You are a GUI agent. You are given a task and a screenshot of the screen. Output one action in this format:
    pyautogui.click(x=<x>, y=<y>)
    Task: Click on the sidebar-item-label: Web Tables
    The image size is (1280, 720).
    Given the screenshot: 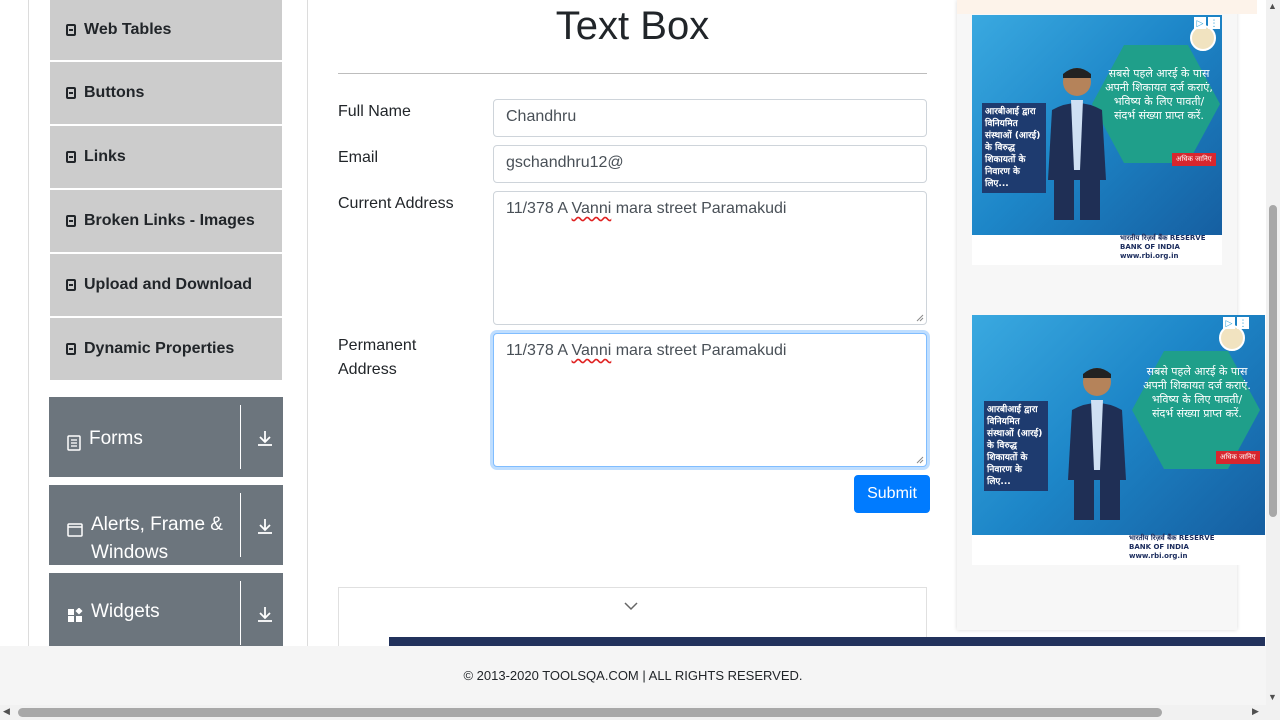 What is the action you would take?
    pyautogui.click(x=128, y=29)
    